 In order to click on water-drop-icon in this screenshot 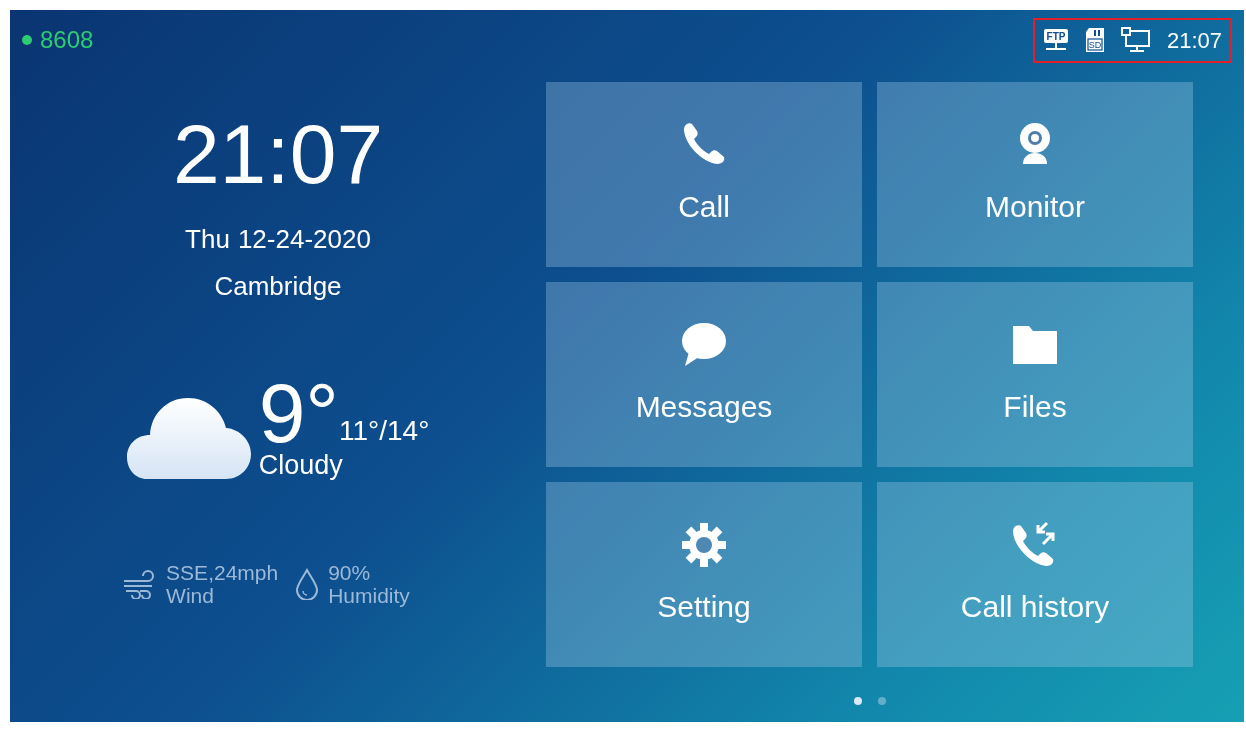, I will do `click(307, 583)`.